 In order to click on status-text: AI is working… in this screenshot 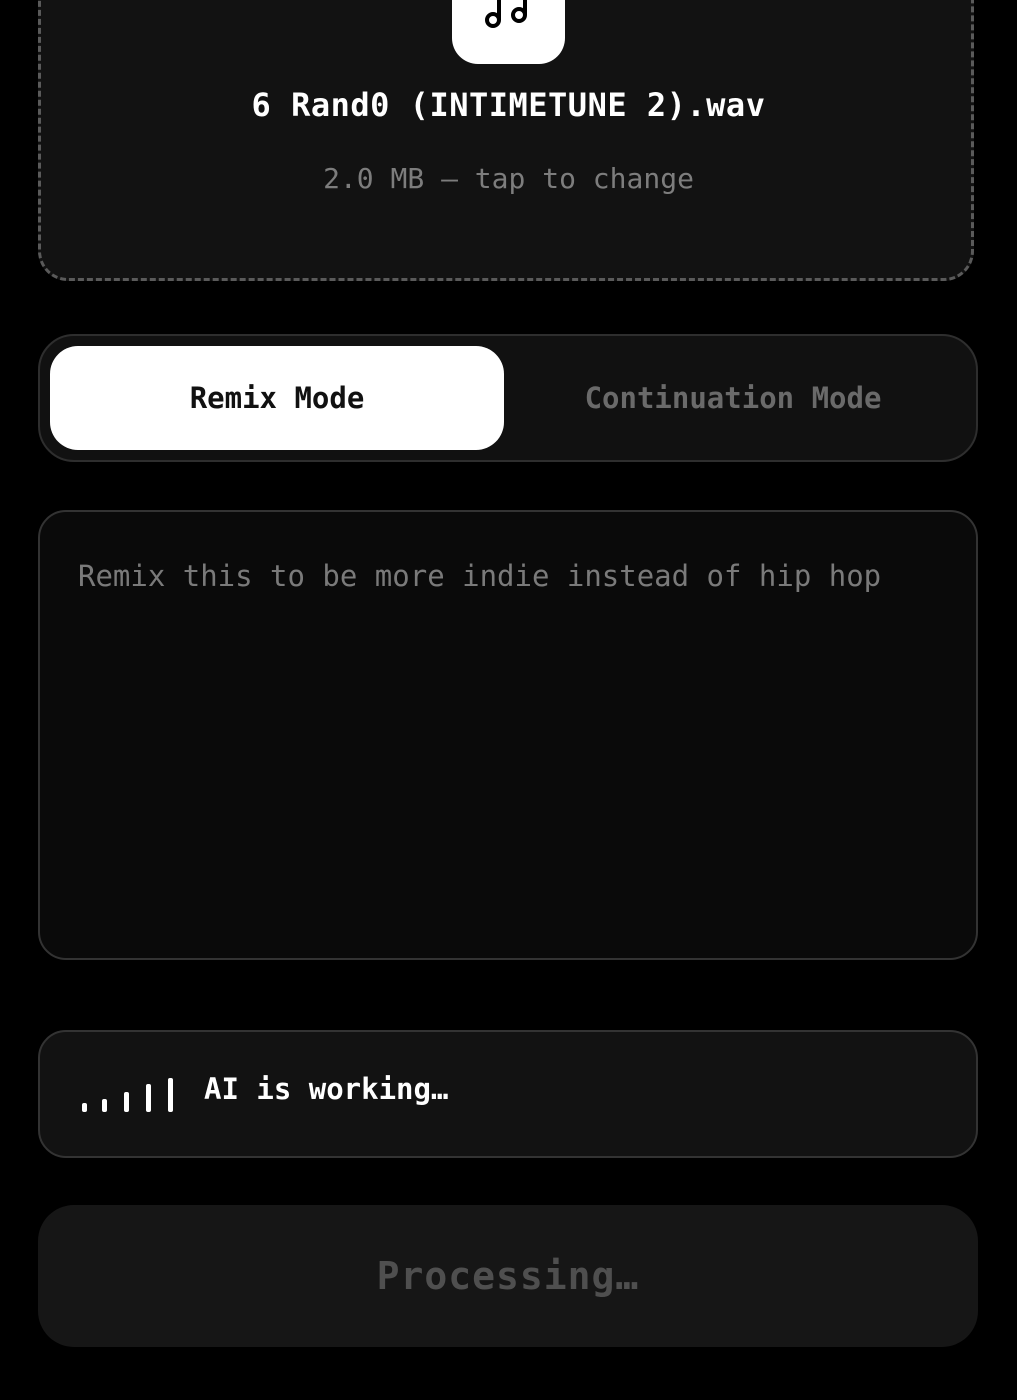, I will do `click(326, 1089)`.